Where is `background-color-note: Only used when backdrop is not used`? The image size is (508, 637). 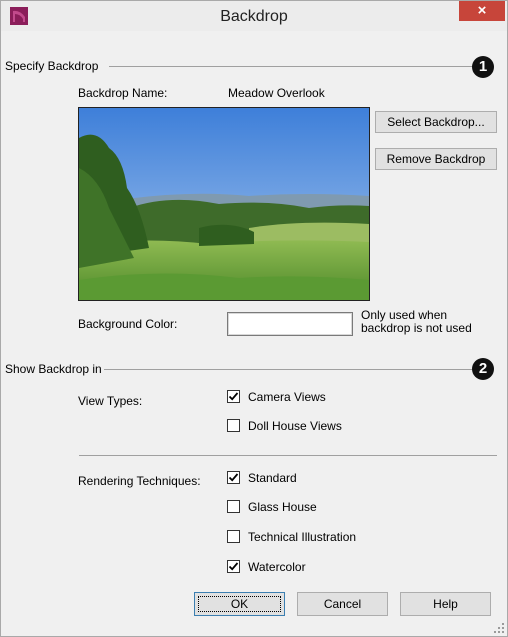
background-color-note: Only used when backdrop is not used is located at coordinates (416, 322).